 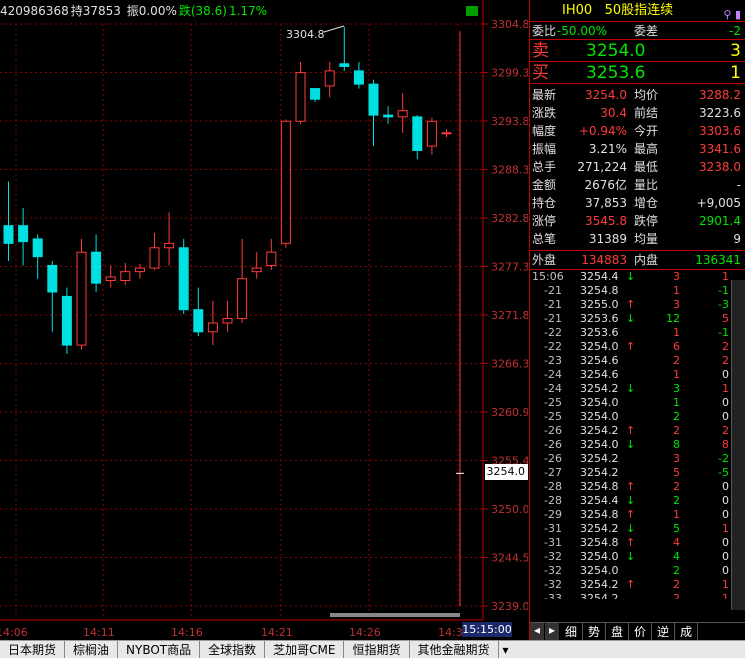 What do you see at coordinates (618, 631) in the screenshot?
I see `panel-tab: 盘` at bounding box center [618, 631].